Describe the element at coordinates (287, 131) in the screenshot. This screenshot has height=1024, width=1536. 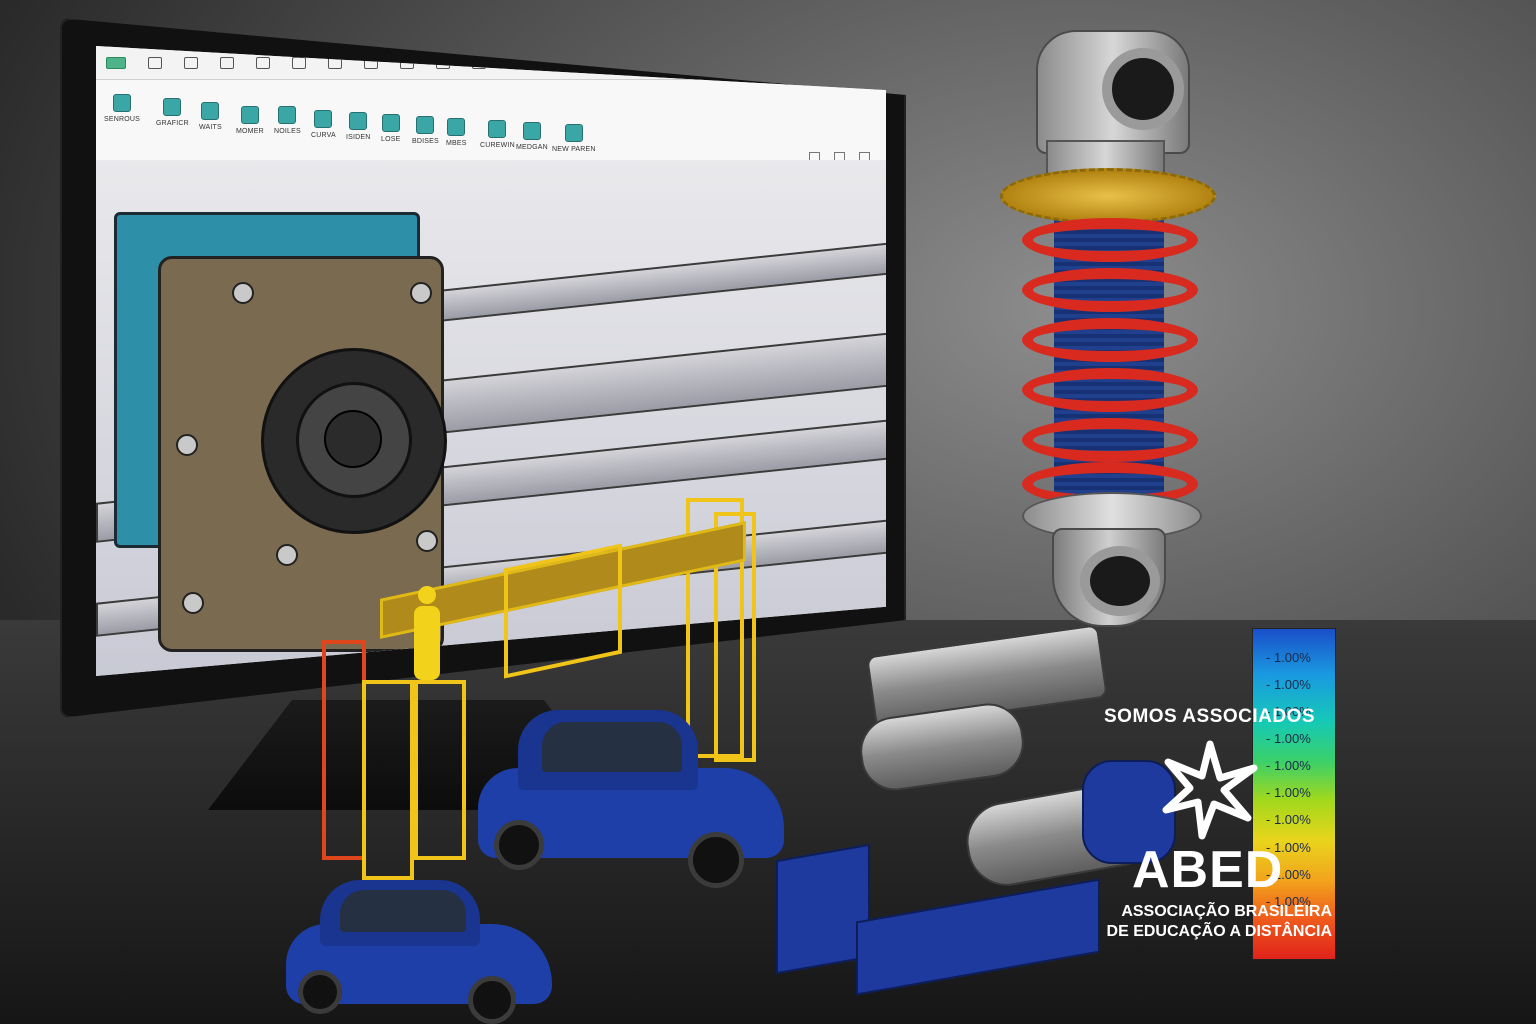
I see `ribbon-button-label: NOILES` at that location.